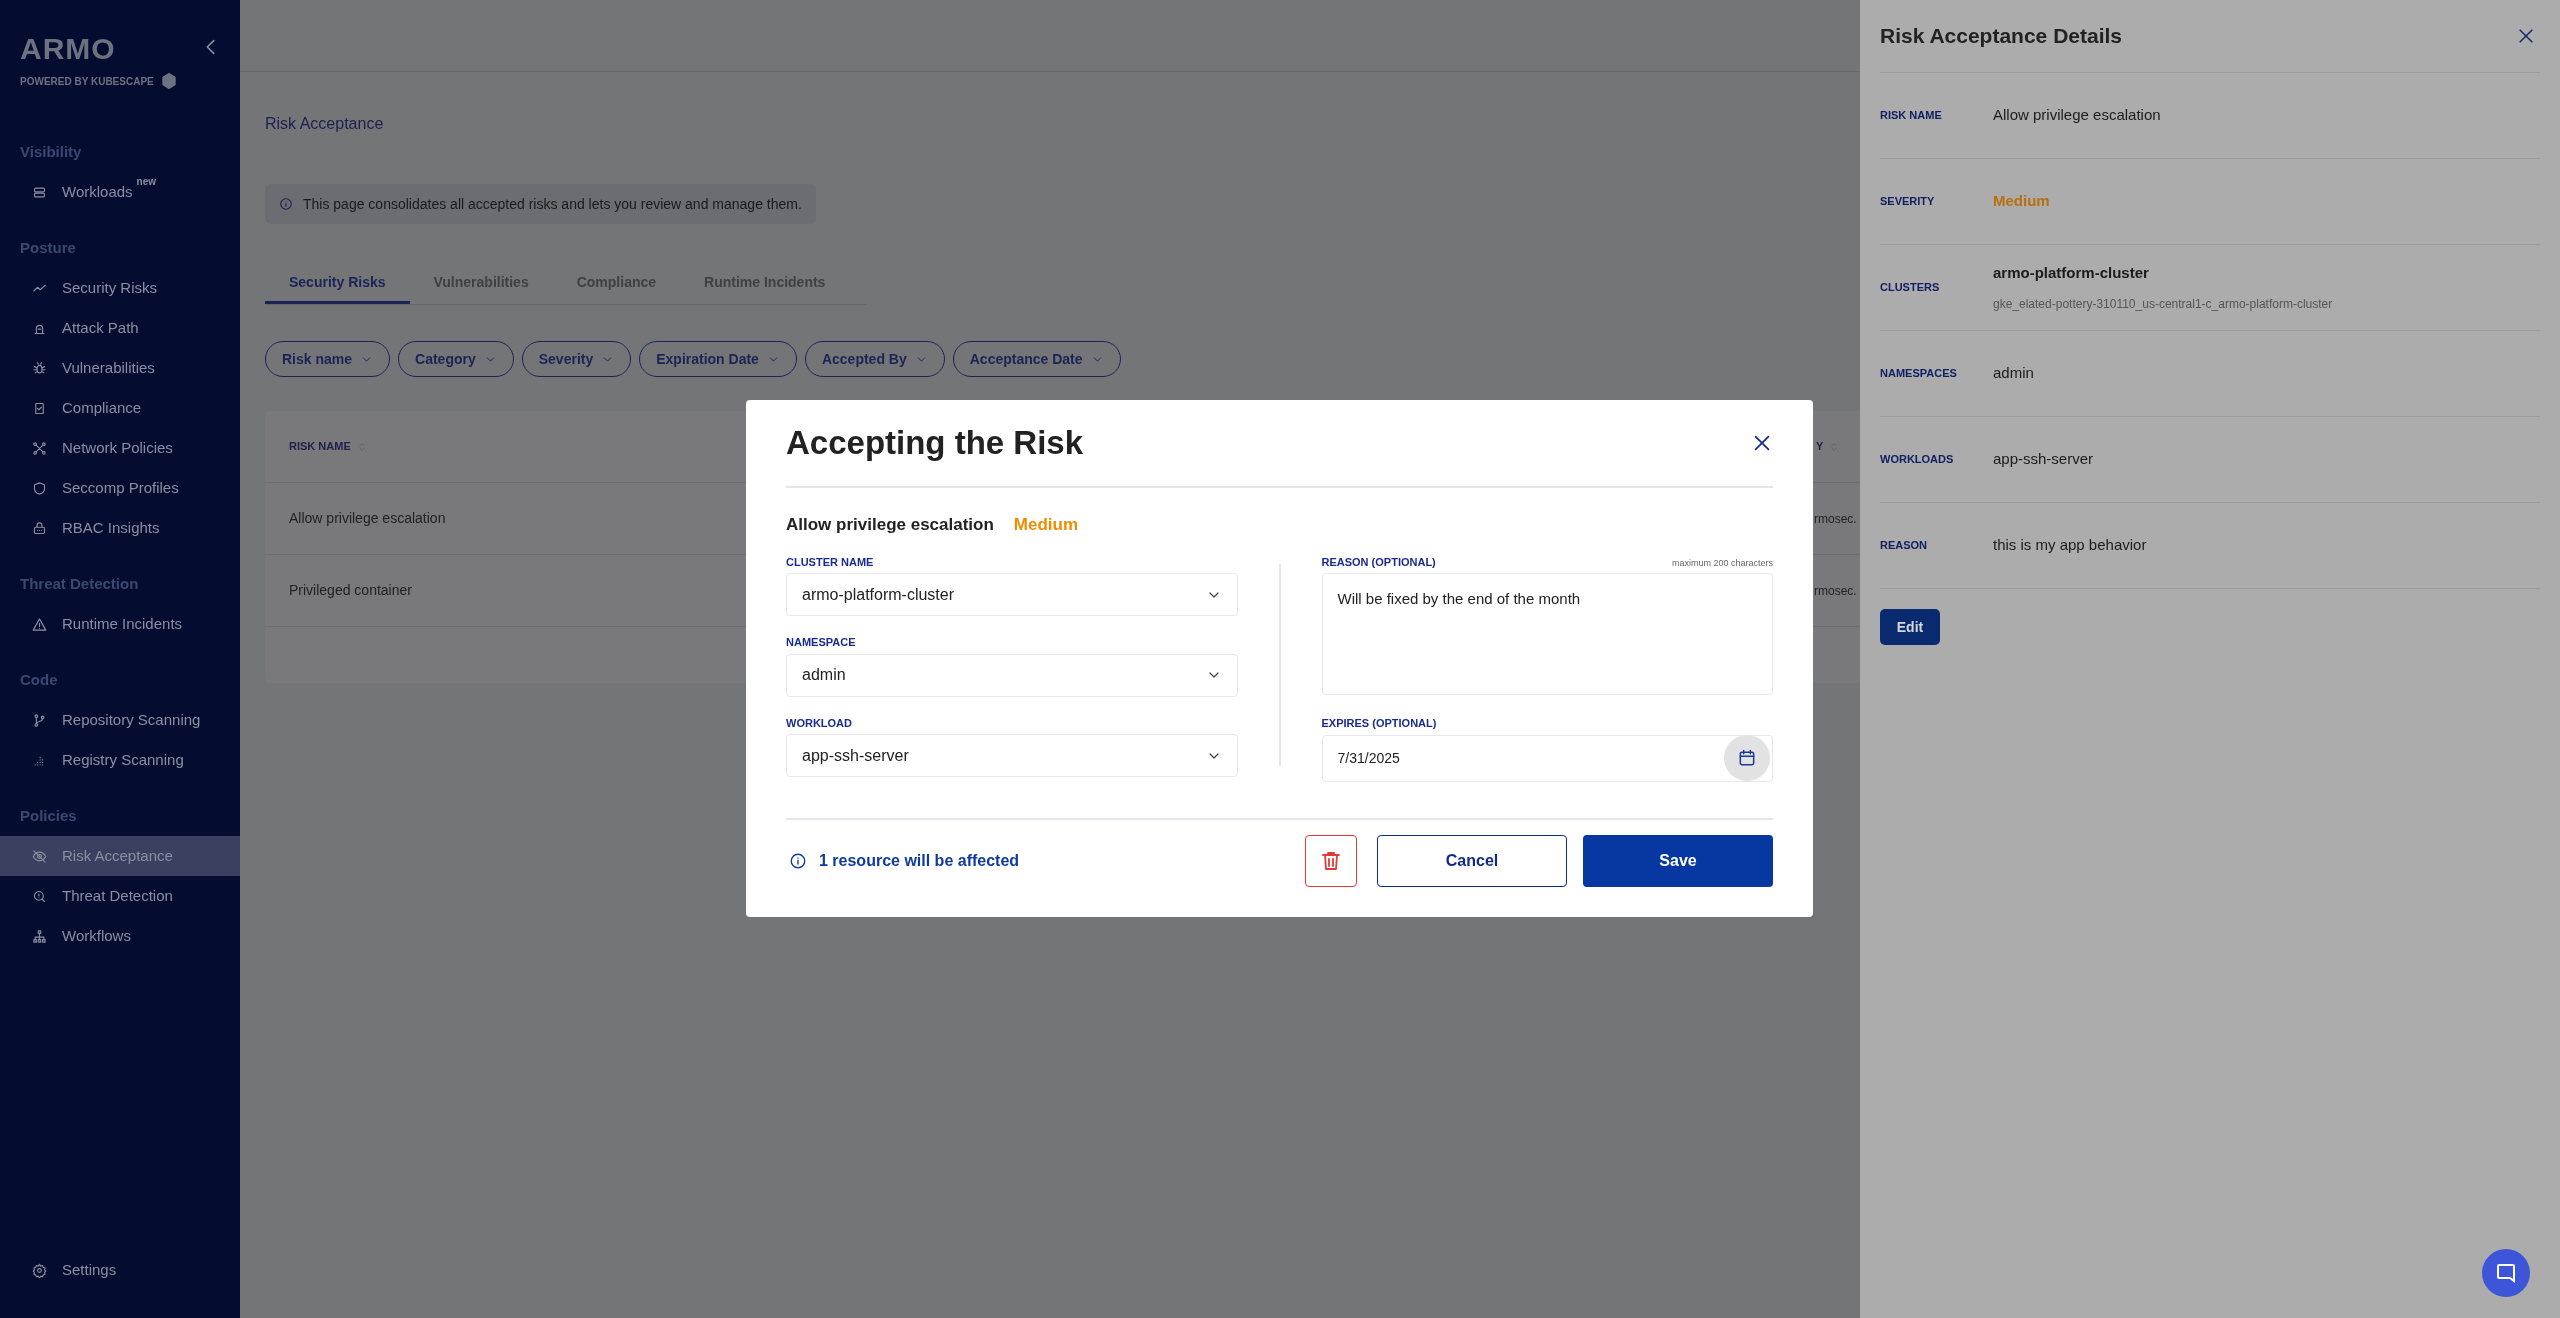 The image size is (2560, 1318). I want to click on detail-label: SEVERITY, so click(1908, 202).